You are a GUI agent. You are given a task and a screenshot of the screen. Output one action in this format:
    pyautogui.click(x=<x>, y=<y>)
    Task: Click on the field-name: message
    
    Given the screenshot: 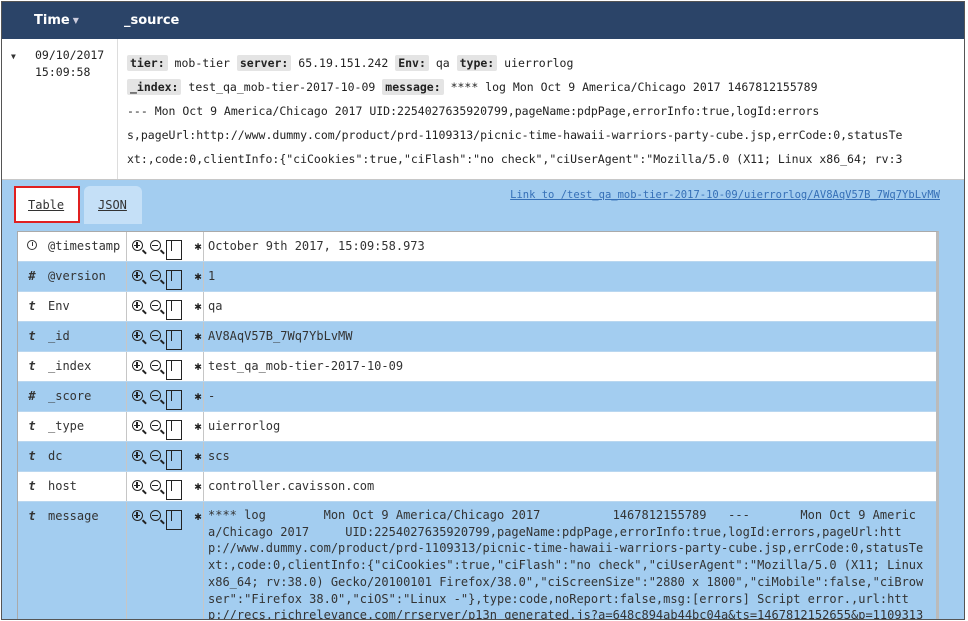 What is the action you would take?
    pyautogui.click(x=73, y=516)
    